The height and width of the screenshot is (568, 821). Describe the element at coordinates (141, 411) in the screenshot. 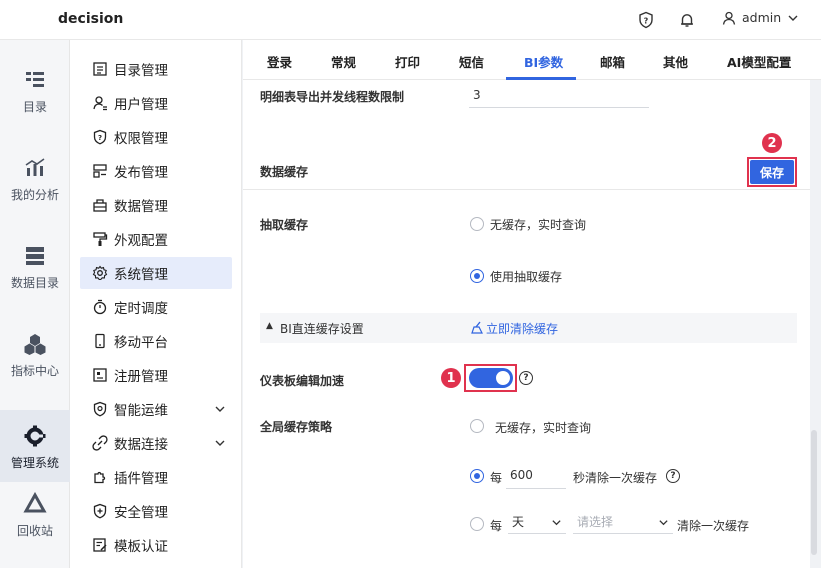

I see `submenu-label: 智能运维` at that location.